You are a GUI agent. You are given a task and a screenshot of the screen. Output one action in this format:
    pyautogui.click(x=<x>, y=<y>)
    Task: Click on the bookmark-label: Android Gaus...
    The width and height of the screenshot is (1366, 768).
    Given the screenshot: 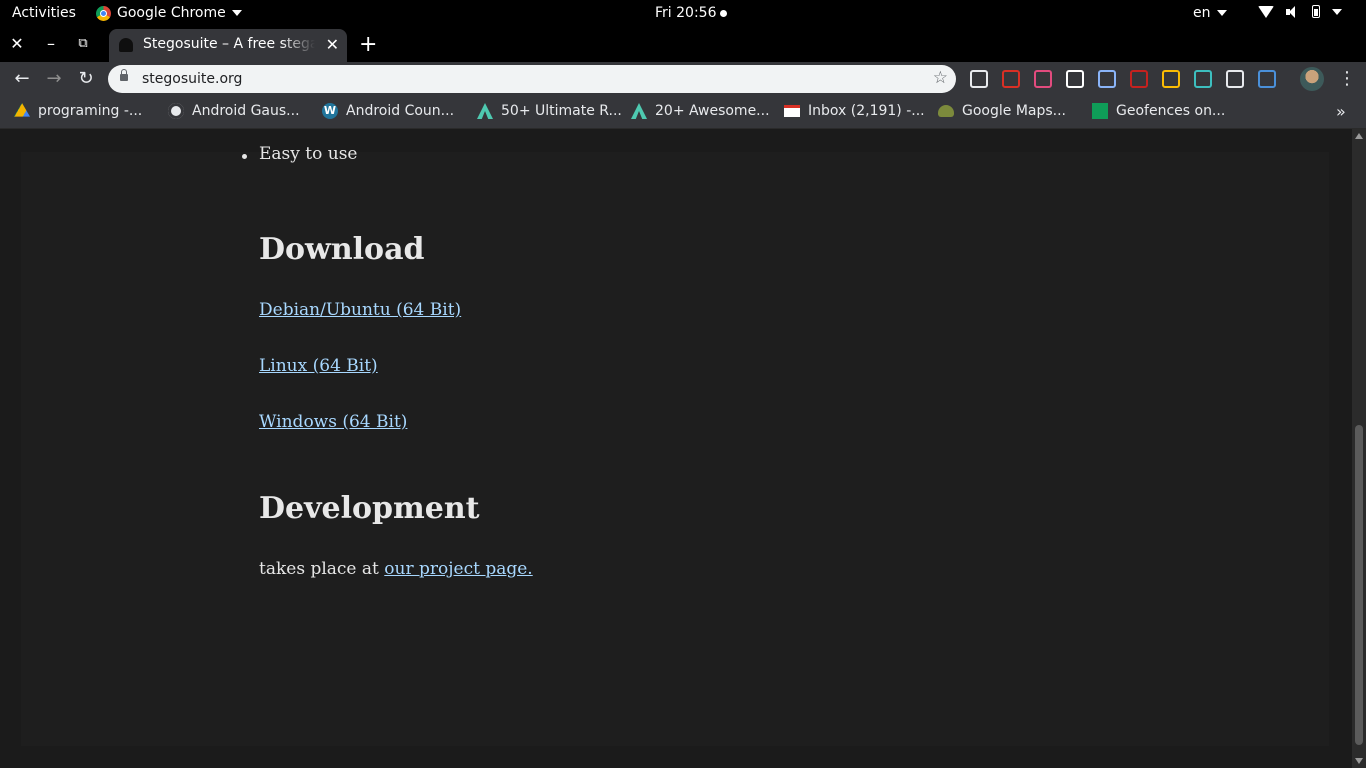 What is the action you would take?
    pyautogui.click(x=246, y=111)
    